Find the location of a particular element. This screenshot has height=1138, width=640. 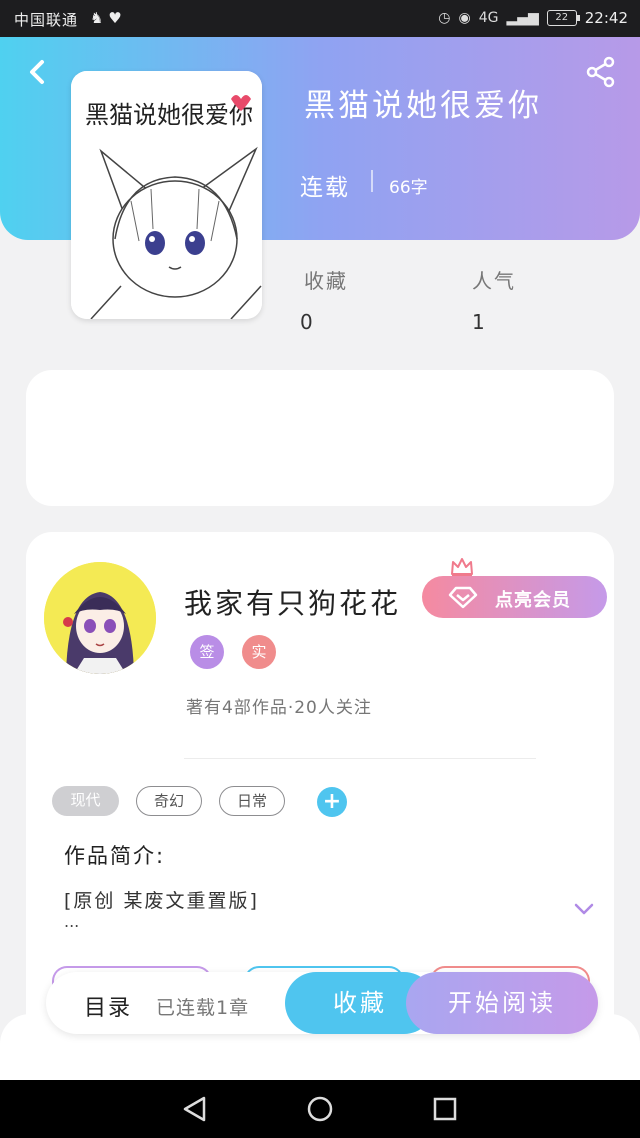

stat-value-popularity: 1 is located at coordinates (478, 322).